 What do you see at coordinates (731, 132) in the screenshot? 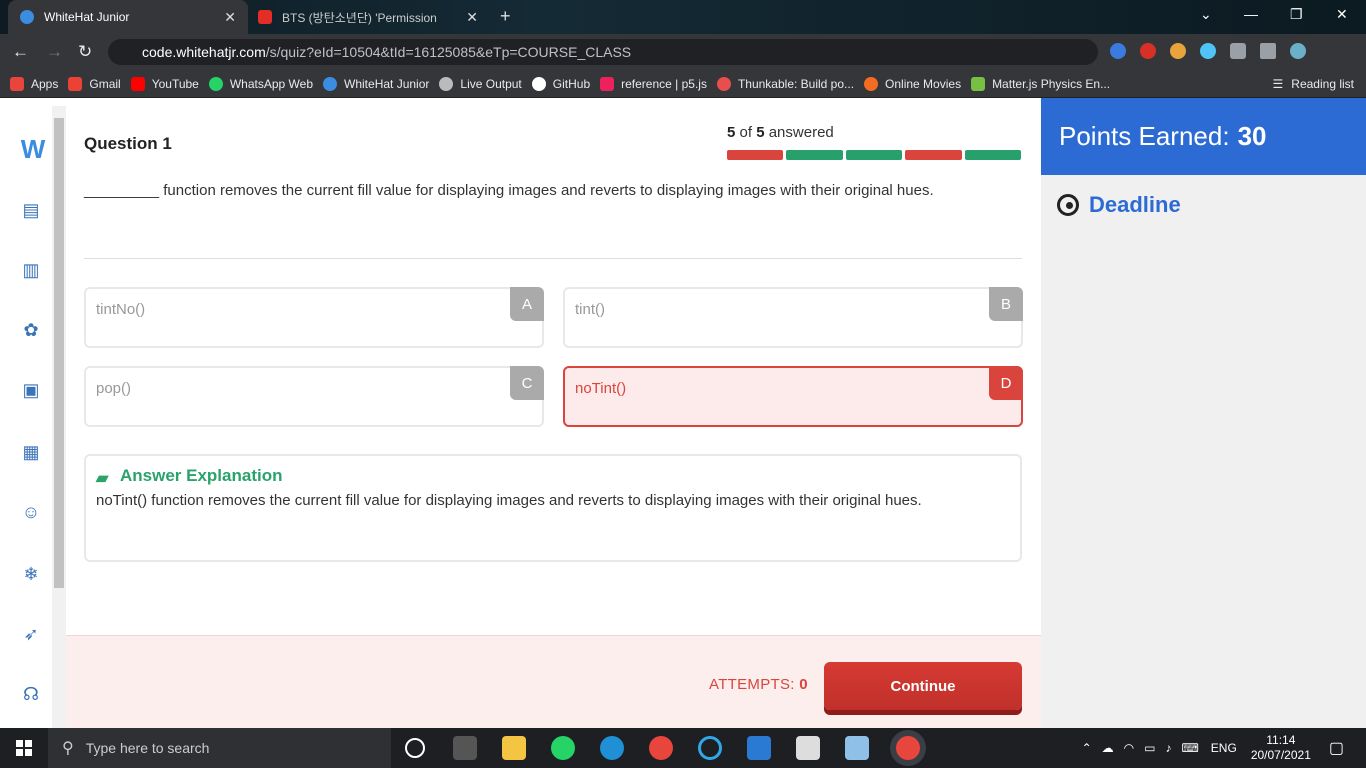
I see `answered-count: 5` at bounding box center [731, 132].